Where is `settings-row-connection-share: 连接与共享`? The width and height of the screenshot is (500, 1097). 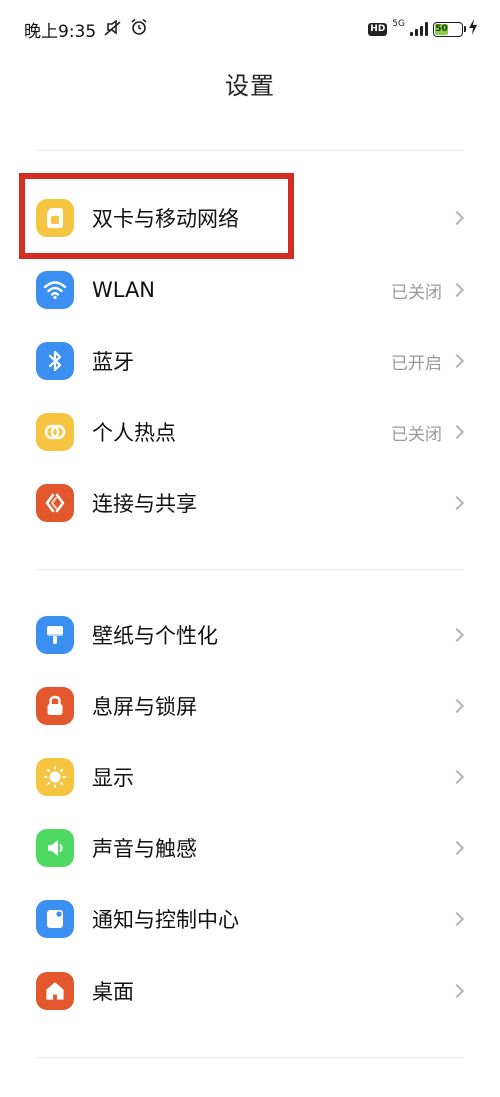
settings-row-connection-share: 连接与共享 is located at coordinates (251, 503).